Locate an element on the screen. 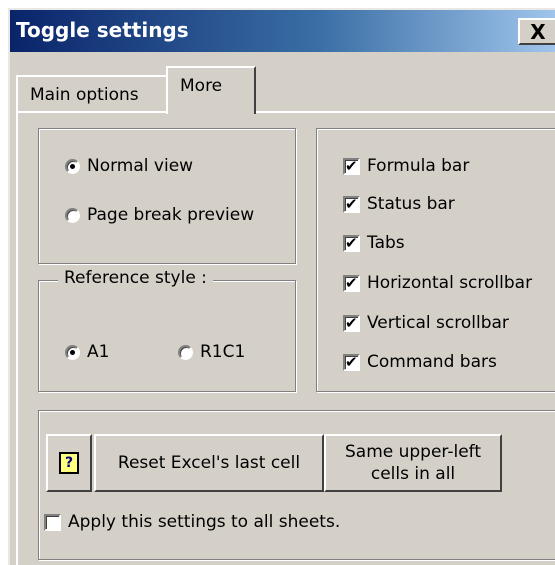 Image resolution: width=555 pixels, height=565 pixels. checkbox-command-bars-label: Command bars is located at coordinates (432, 362).